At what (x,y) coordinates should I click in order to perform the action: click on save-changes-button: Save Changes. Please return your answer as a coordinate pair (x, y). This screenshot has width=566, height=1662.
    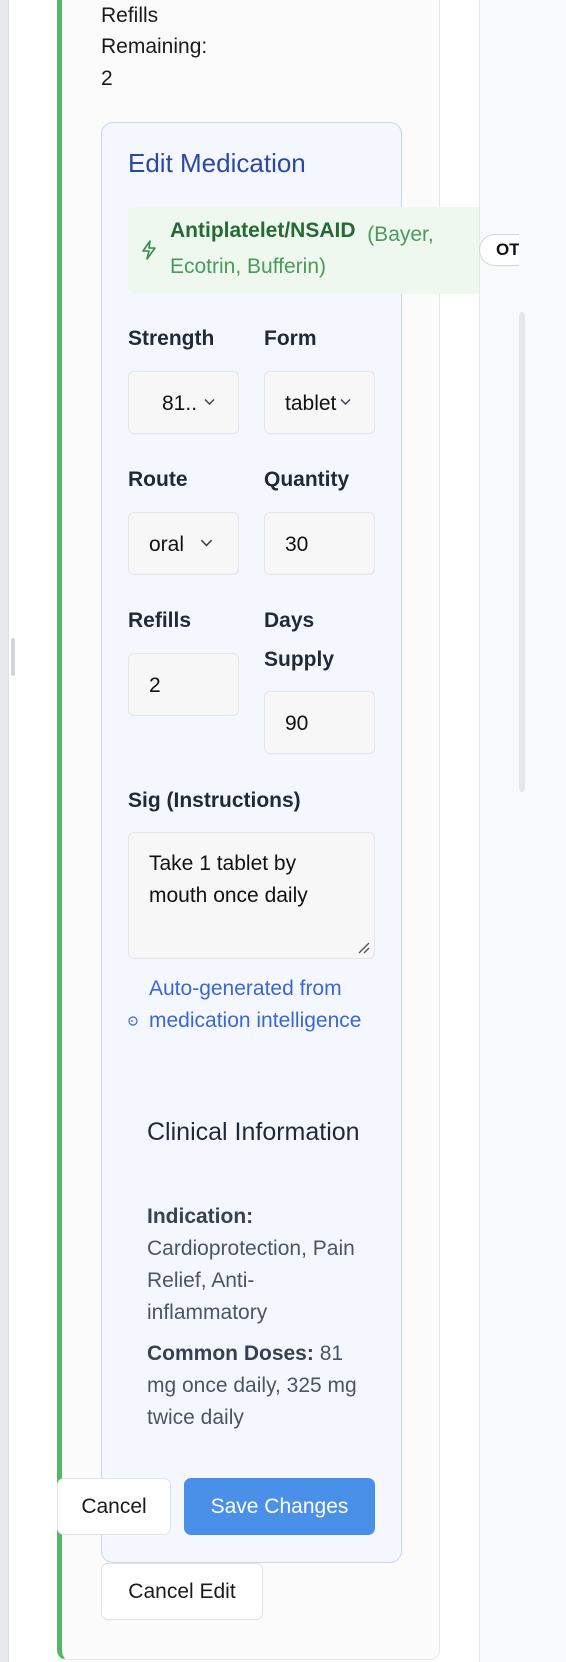
    Looking at the image, I should click on (279, 1506).